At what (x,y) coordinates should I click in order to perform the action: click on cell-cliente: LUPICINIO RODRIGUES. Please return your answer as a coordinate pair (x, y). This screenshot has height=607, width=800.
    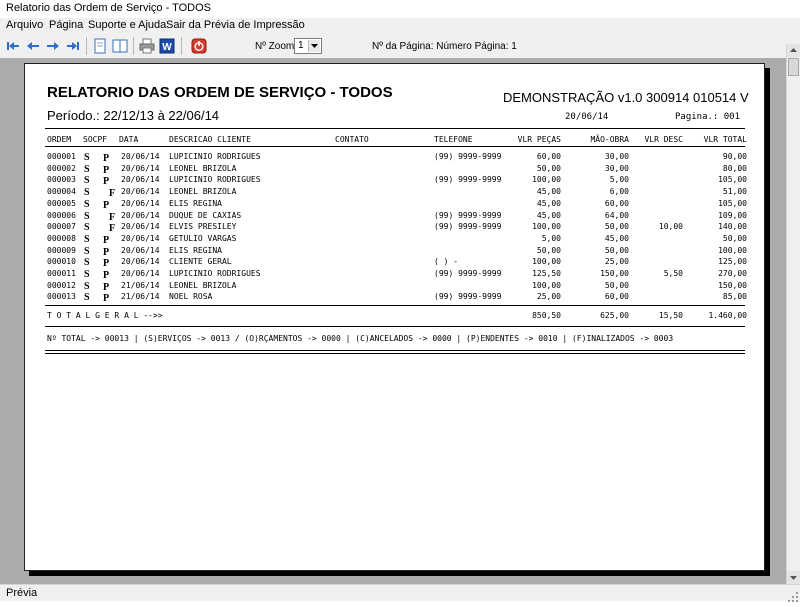
    Looking at the image, I should click on (215, 180).